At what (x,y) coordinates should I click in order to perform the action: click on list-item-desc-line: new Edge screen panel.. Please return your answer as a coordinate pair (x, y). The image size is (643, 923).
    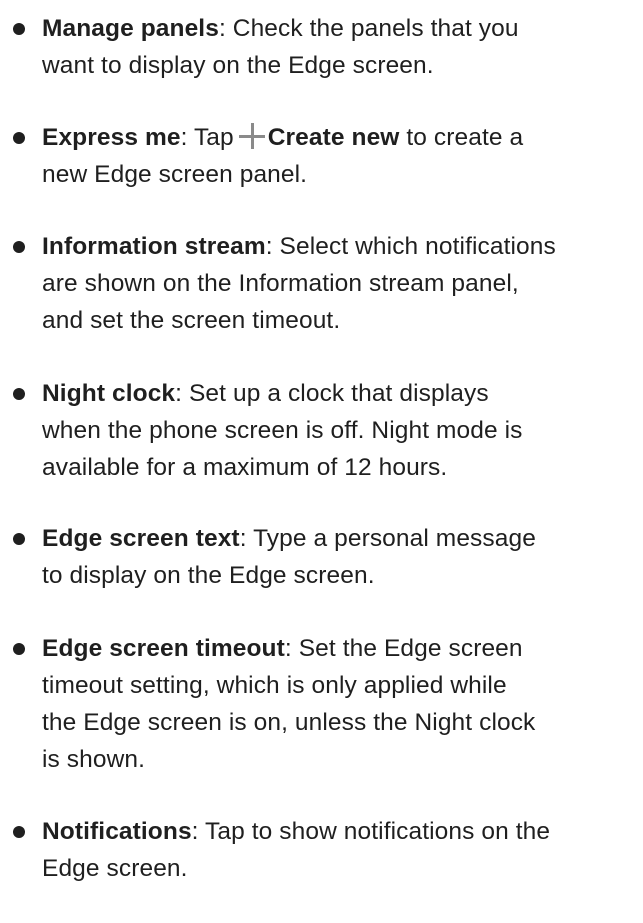
    Looking at the image, I should click on (175, 174).